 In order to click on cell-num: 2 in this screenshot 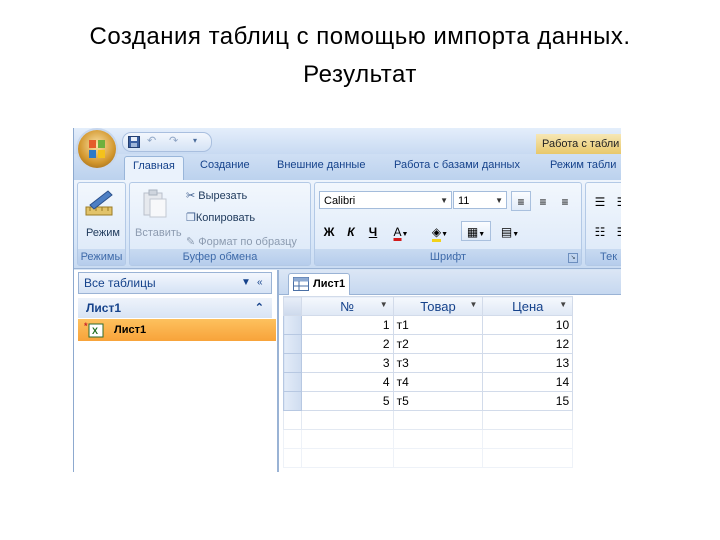, I will do `click(347, 344)`.